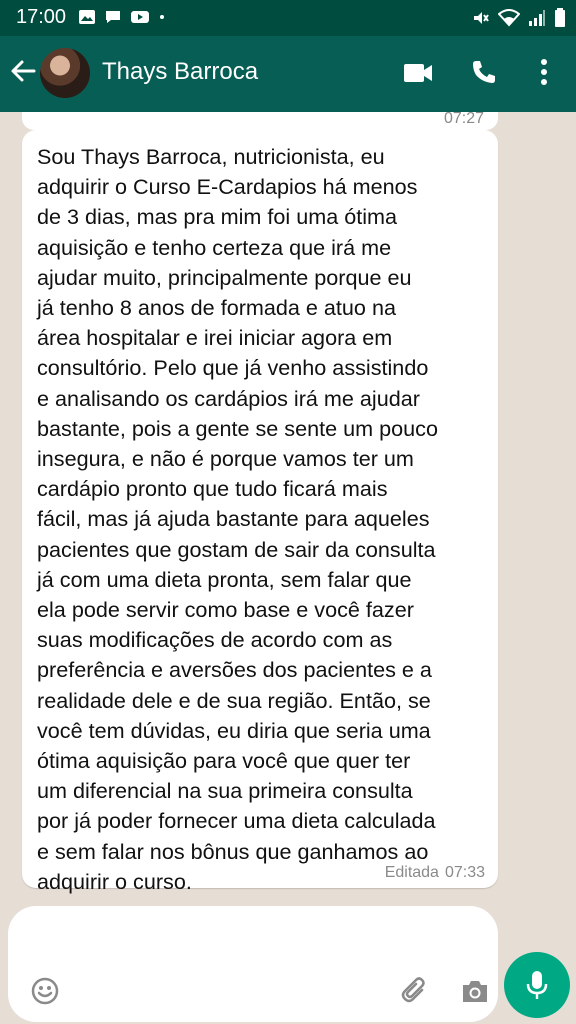  I want to click on camera-icon, so click(475, 991).